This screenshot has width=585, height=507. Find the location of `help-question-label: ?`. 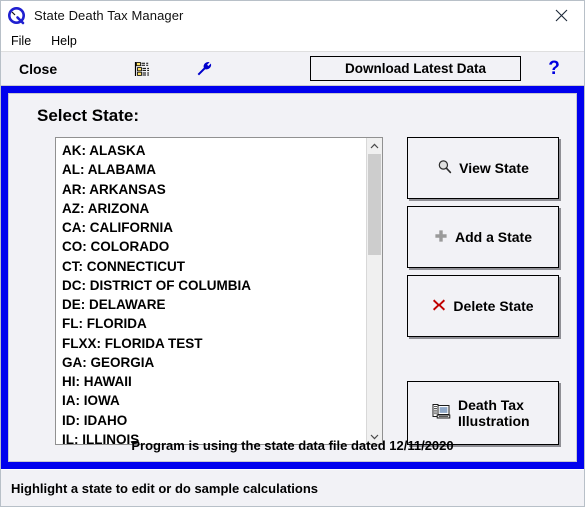

help-question-label: ? is located at coordinates (554, 68).